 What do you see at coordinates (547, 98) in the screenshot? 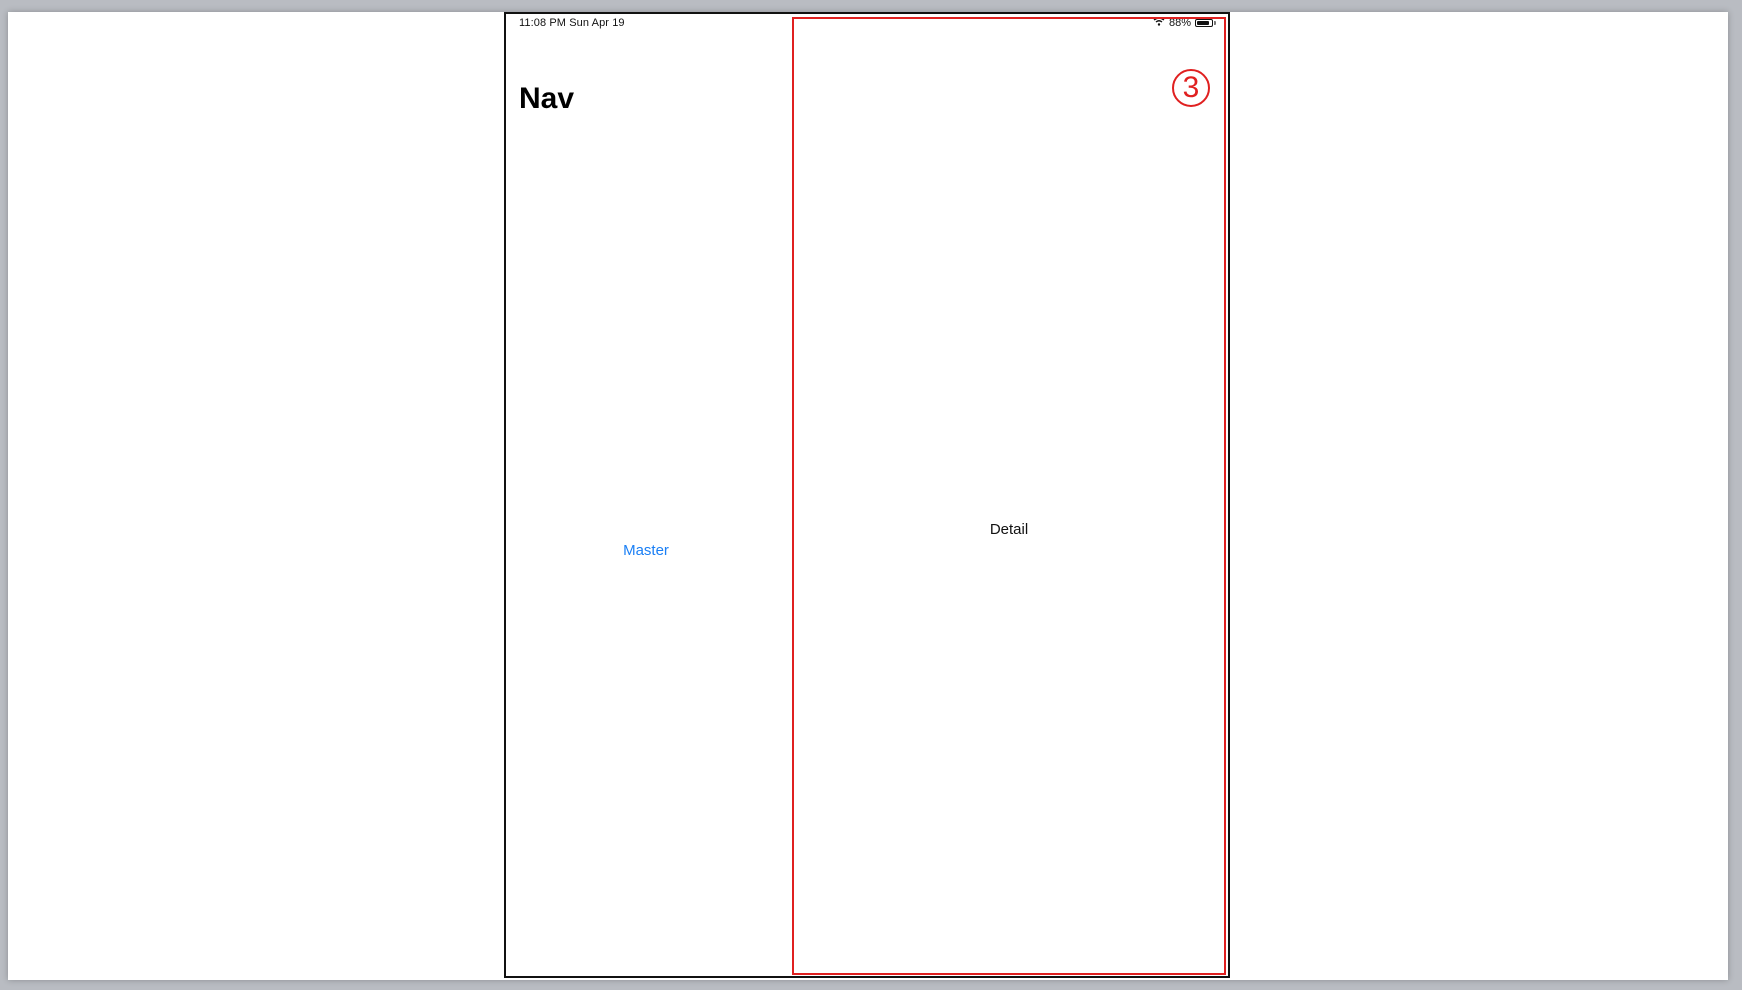
I see `nav-title: Nav` at bounding box center [547, 98].